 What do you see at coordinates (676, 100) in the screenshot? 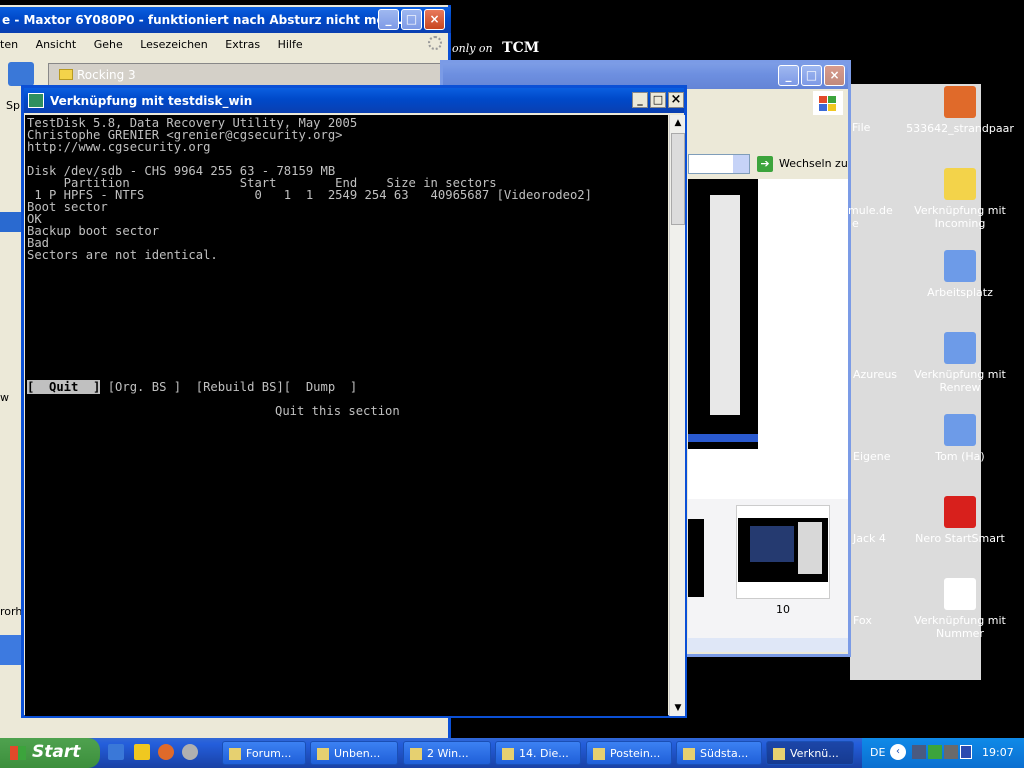
I see `testdisk-close-button: ×` at bounding box center [676, 100].